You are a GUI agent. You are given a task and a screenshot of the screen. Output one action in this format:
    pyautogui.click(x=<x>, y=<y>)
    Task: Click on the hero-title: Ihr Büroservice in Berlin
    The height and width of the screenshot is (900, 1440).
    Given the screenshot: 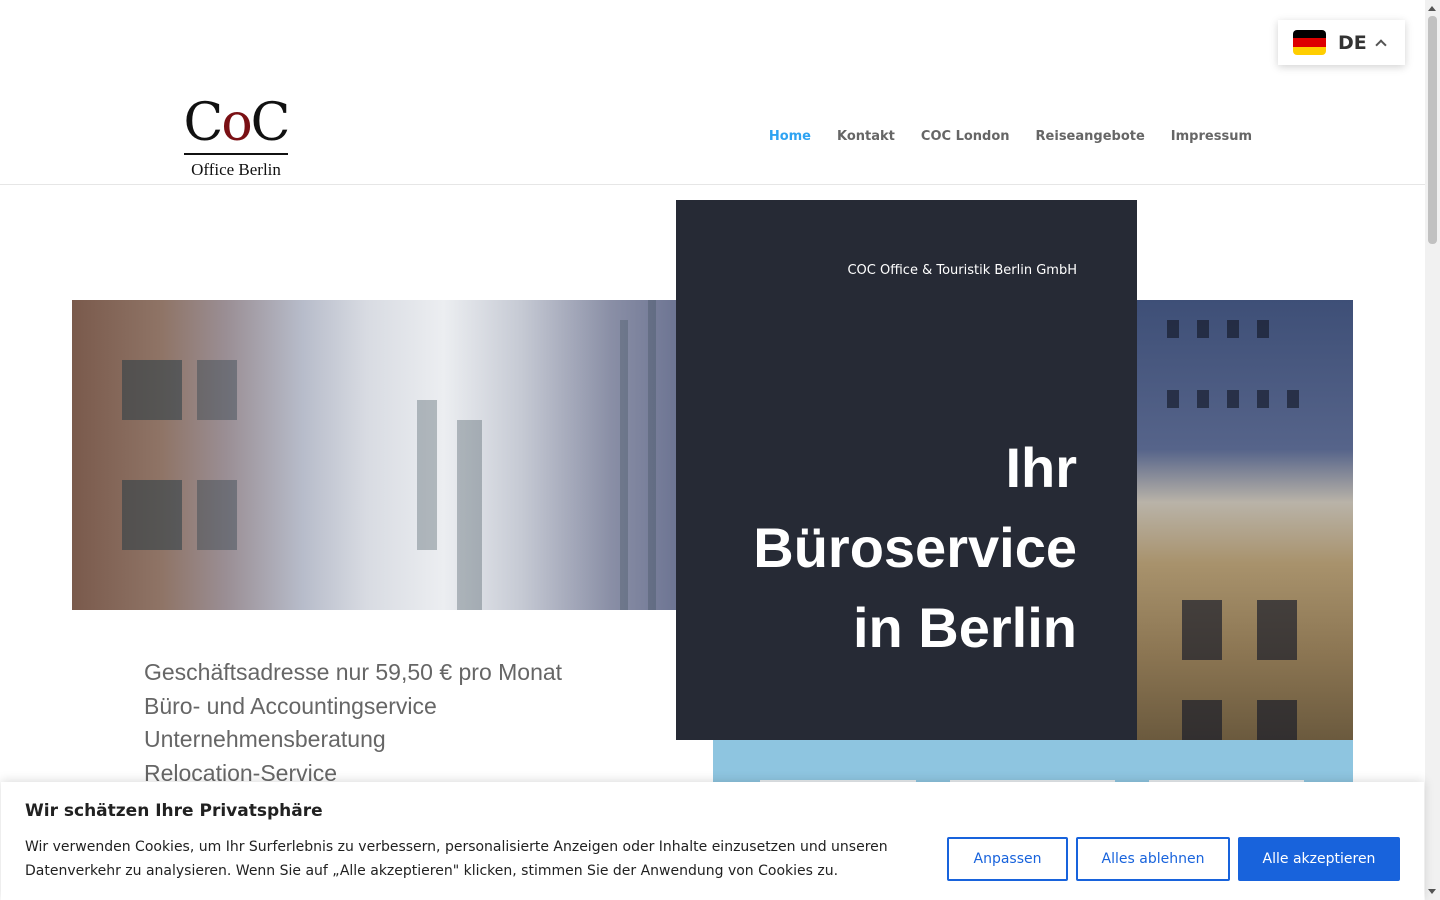 What is the action you would take?
    pyautogui.click(x=915, y=548)
    